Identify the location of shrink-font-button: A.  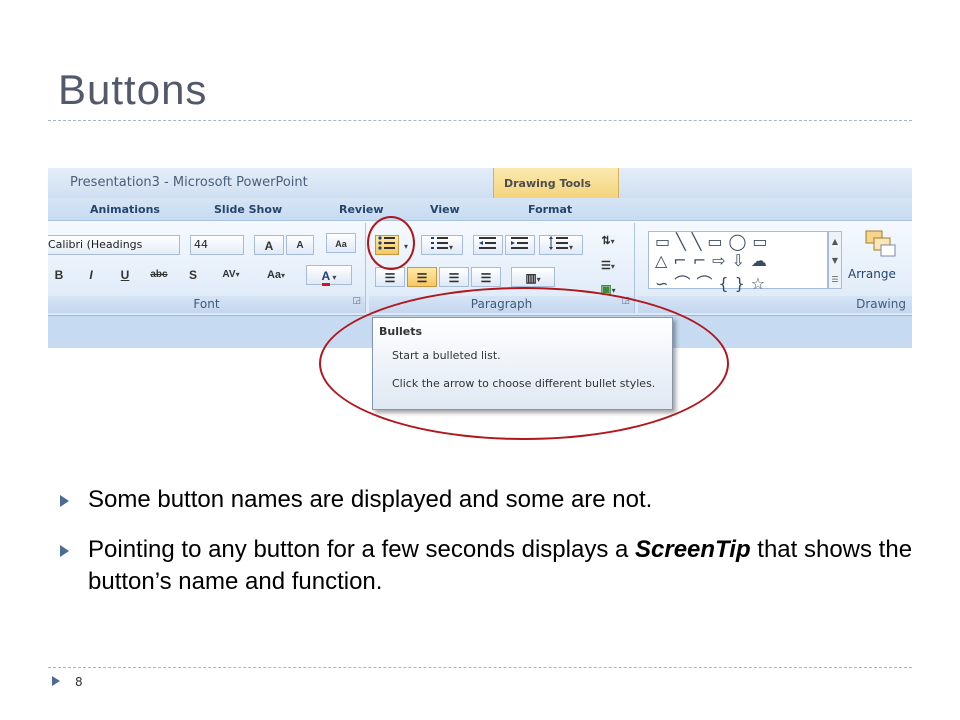
(300, 245).